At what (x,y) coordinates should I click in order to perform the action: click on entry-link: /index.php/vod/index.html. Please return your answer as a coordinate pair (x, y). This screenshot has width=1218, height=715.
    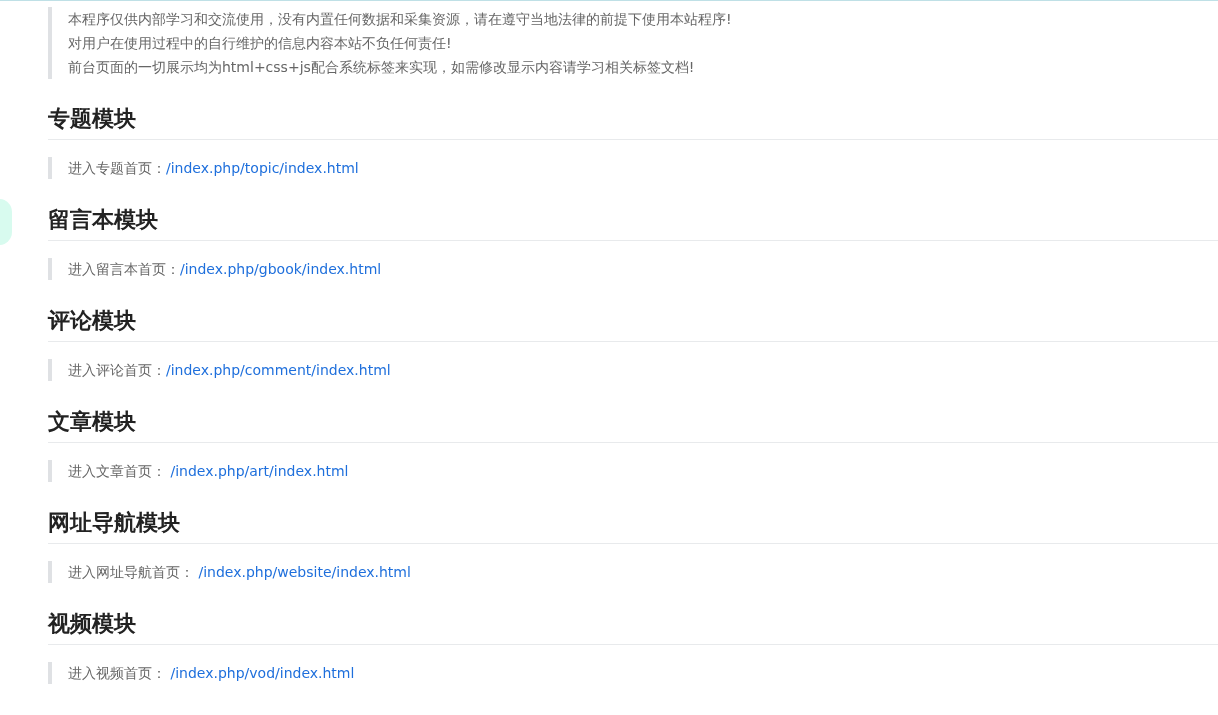
    Looking at the image, I should click on (262, 673).